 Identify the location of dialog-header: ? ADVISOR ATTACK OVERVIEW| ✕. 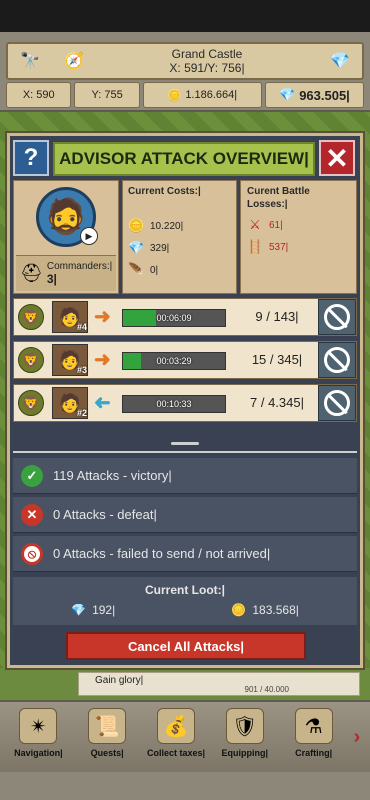
(185, 159).